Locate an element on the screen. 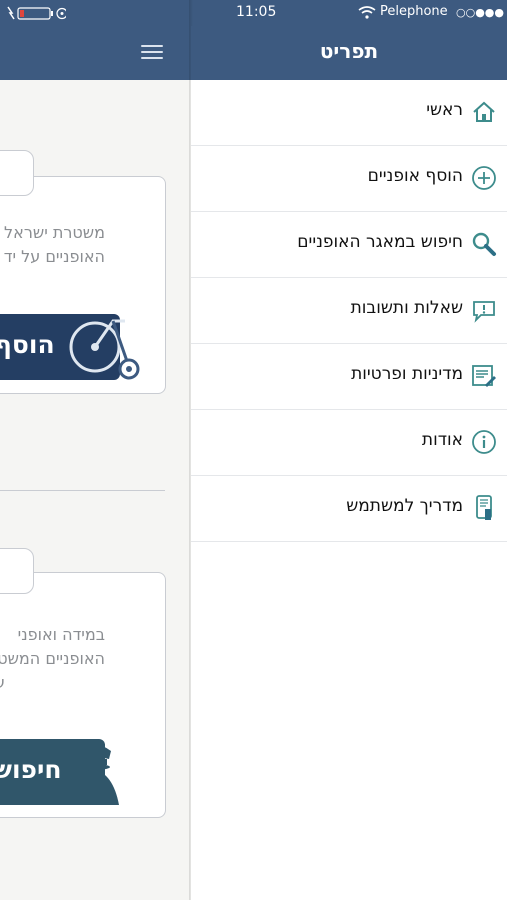 The height and width of the screenshot is (900, 507). card1-tab is located at coordinates (17, 173).